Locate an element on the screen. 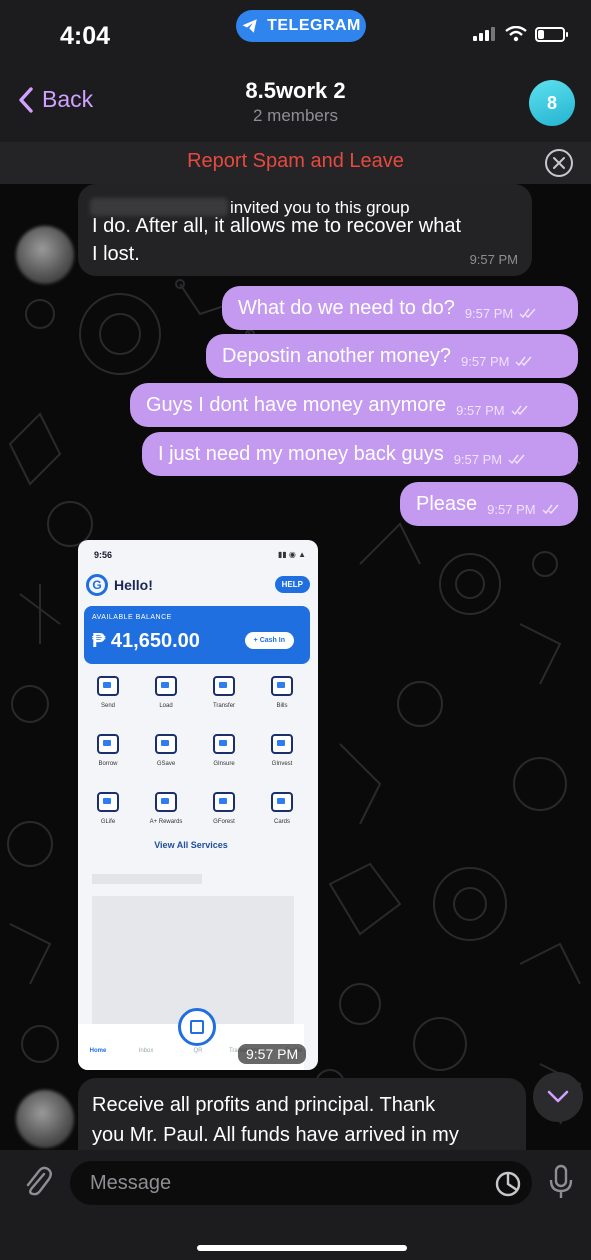  borrow-icon is located at coordinates (108, 744).